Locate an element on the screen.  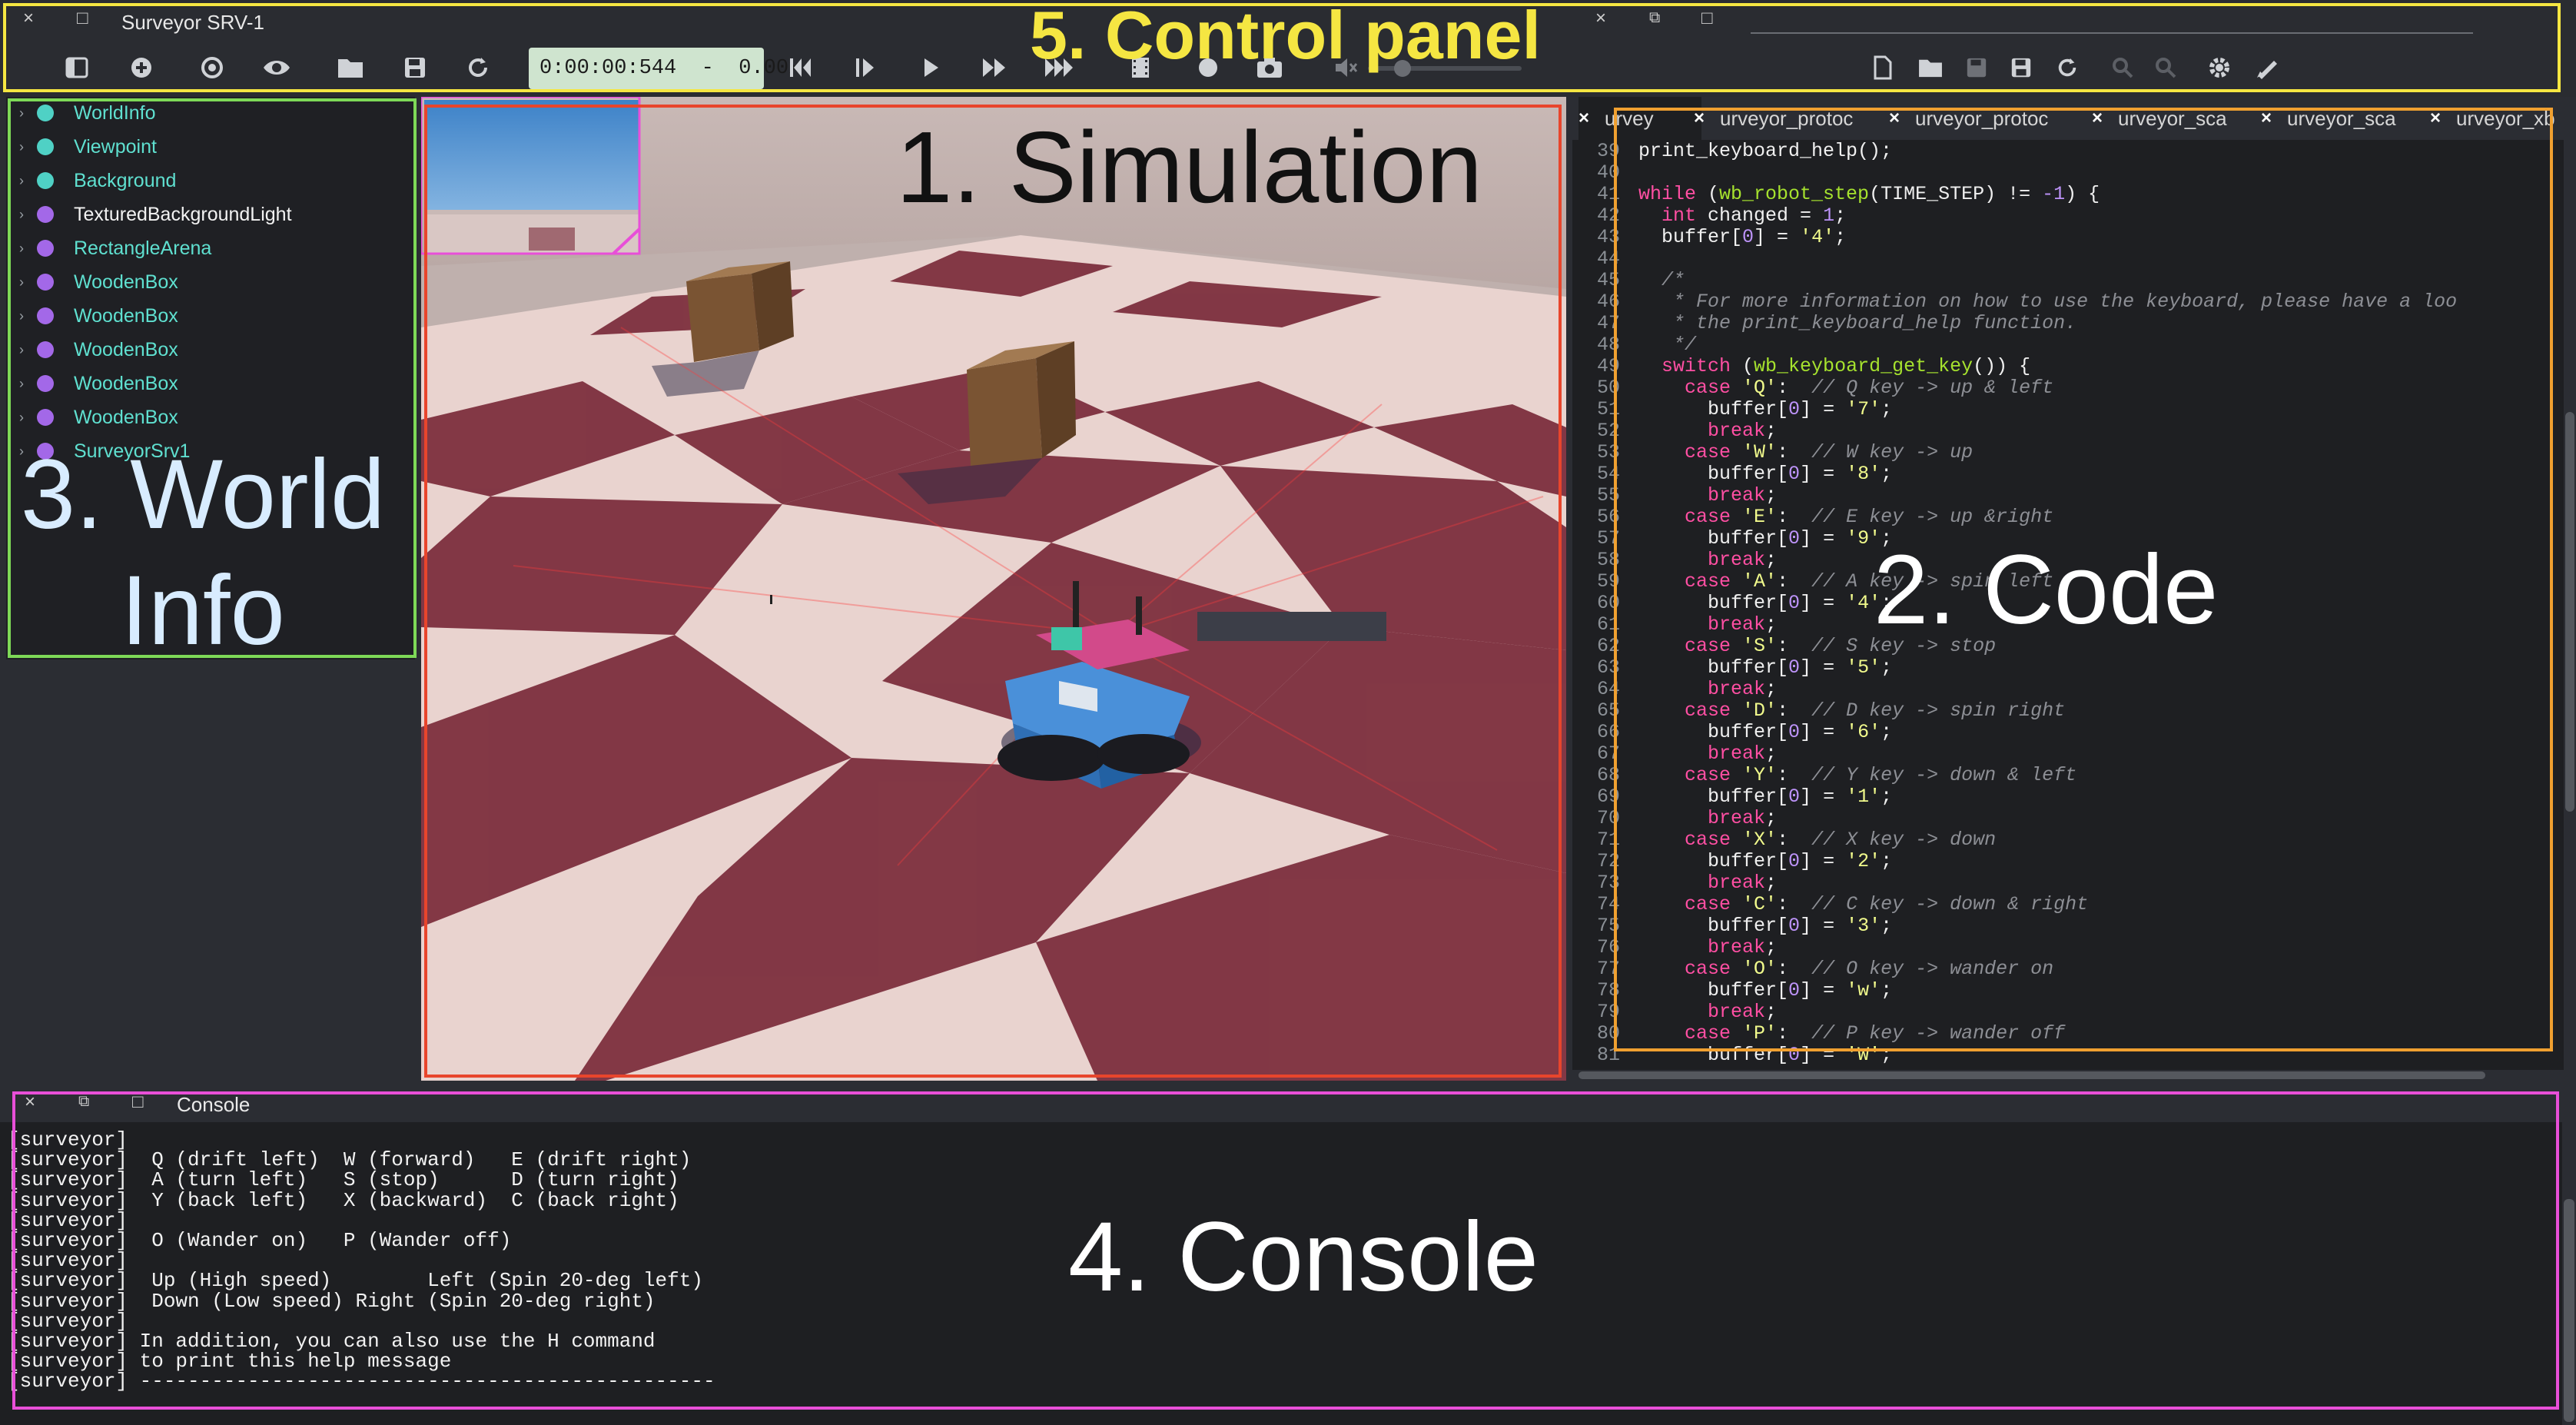
revert-icon is located at coordinates (2067, 68).